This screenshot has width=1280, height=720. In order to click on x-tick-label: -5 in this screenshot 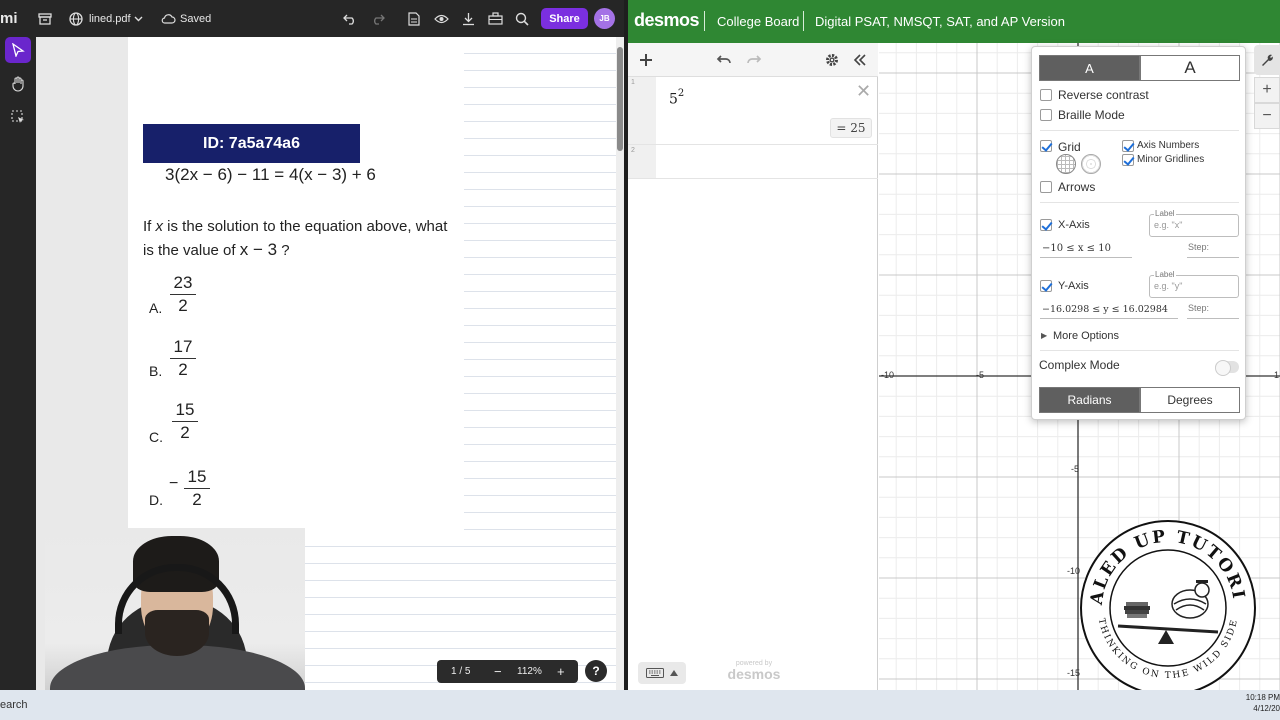, I will do `click(980, 375)`.